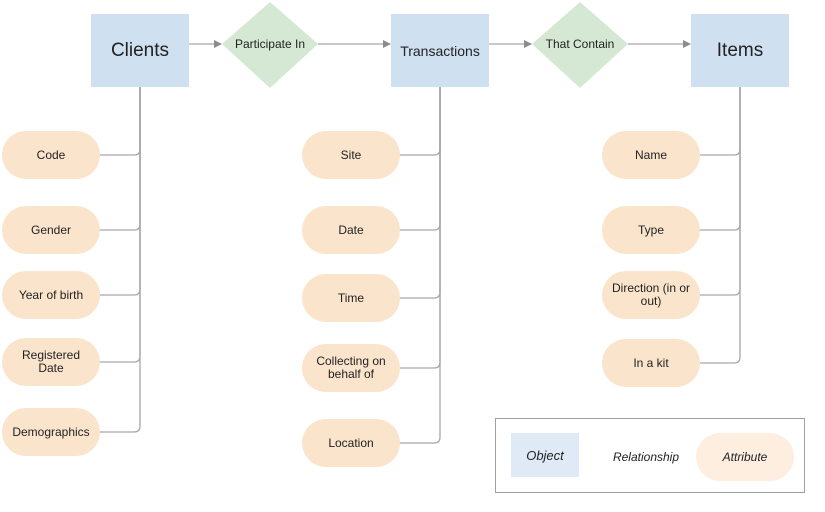 The image size is (825, 512). What do you see at coordinates (140, 50) in the screenshot?
I see `entity-clients: Clients` at bounding box center [140, 50].